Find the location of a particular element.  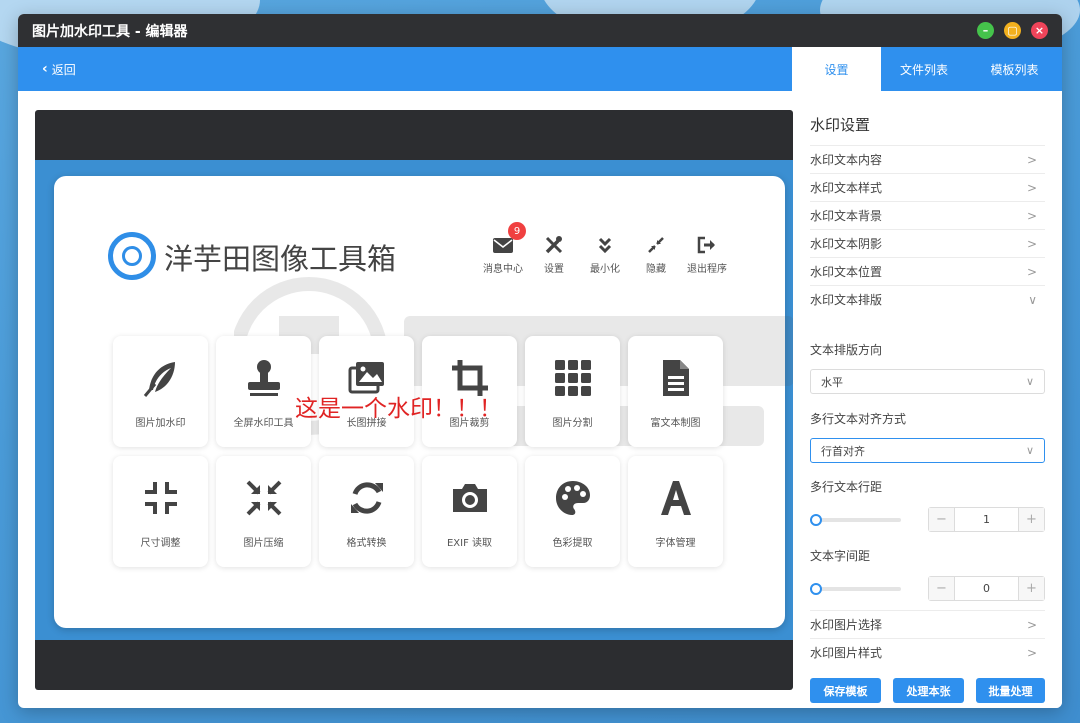

align-label: 多行文本对齐方式 is located at coordinates (858, 419).